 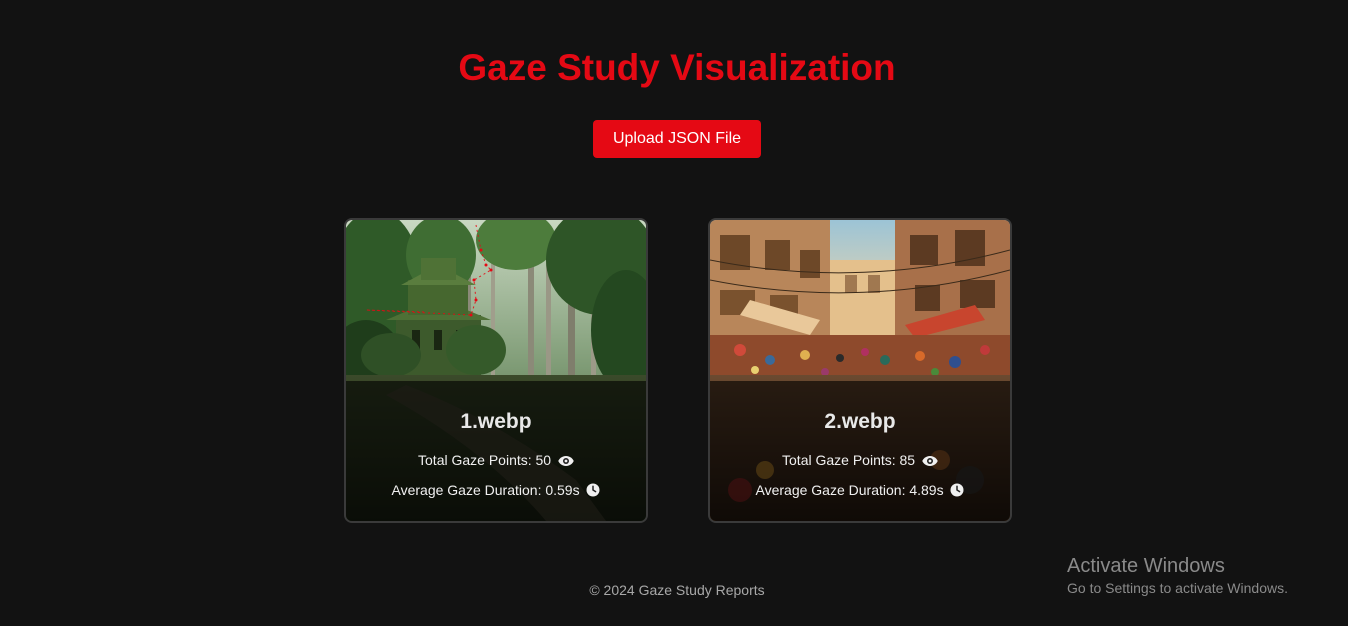 What do you see at coordinates (860, 421) in the screenshot?
I see `card-title: 2.webp` at bounding box center [860, 421].